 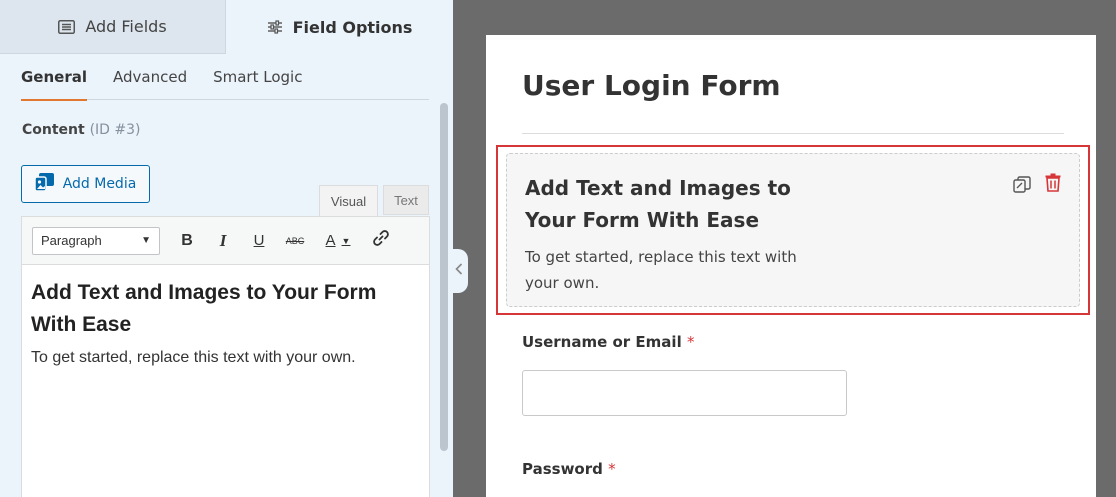 What do you see at coordinates (44, 184) in the screenshot?
I see `media-icon` at bounding box center [44, 184].